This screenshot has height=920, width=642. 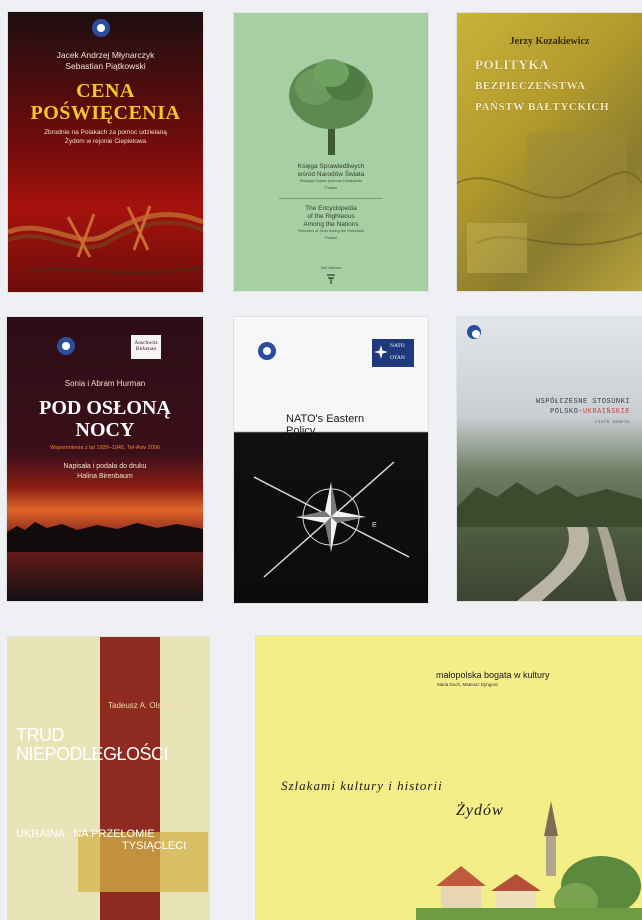 What do you see at coordinates (105, 537) in the screenshot?
I see `treeline-silhouette-image` at bounding box center [105, 537].